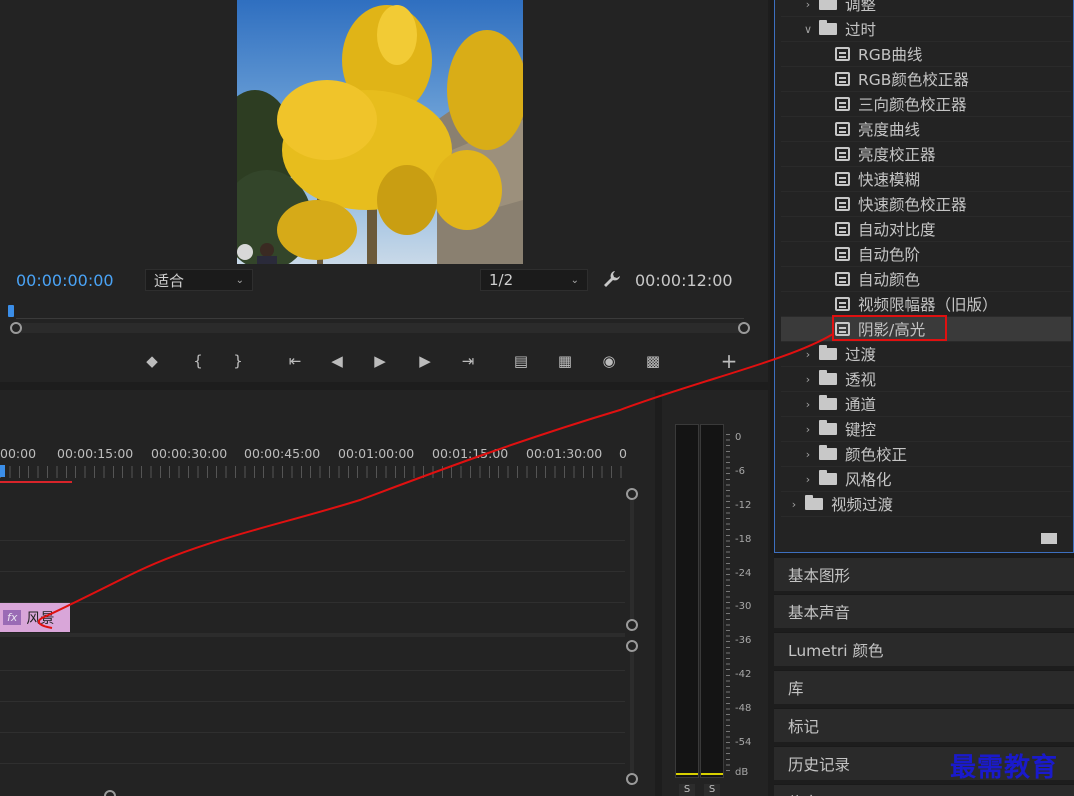 The height and width of the screenshot is (796, 1074). What do you see at coordinates (1049, 538) in the screenshot?
I see `new-bin-folder-icon` at bounding box center [1049, 538].